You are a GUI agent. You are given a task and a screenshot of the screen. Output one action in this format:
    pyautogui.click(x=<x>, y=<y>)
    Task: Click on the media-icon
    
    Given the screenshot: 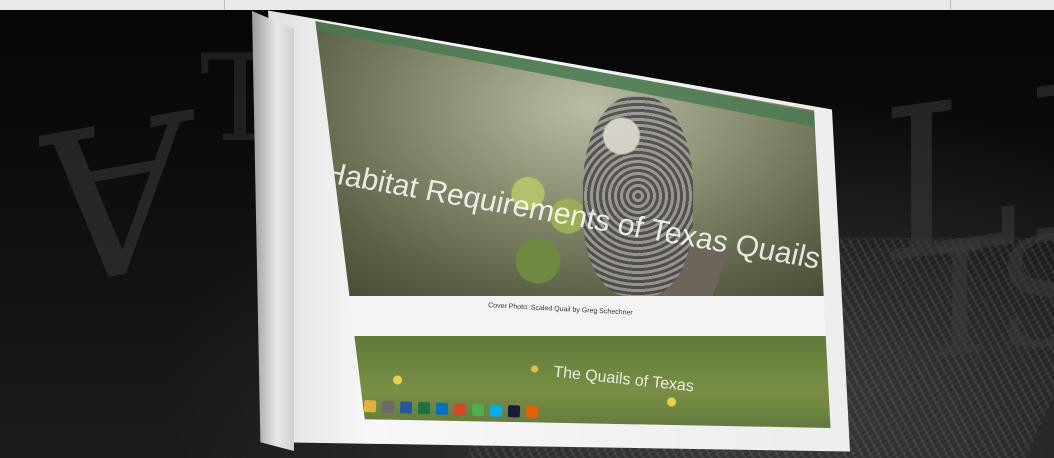 What is the action you would take?
    pyautogui.click(x=388, y=407)
    